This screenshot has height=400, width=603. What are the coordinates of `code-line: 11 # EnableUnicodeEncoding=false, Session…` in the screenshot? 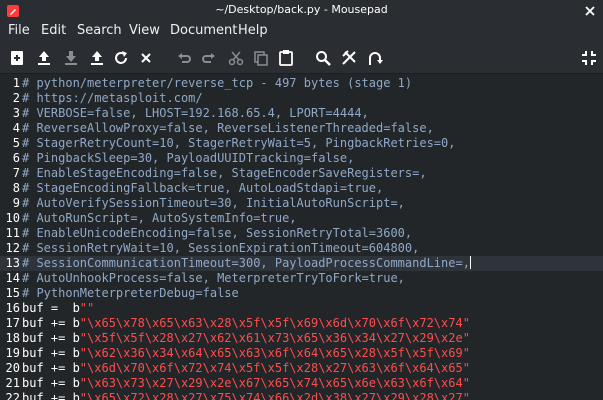 It's located at (301, 233).